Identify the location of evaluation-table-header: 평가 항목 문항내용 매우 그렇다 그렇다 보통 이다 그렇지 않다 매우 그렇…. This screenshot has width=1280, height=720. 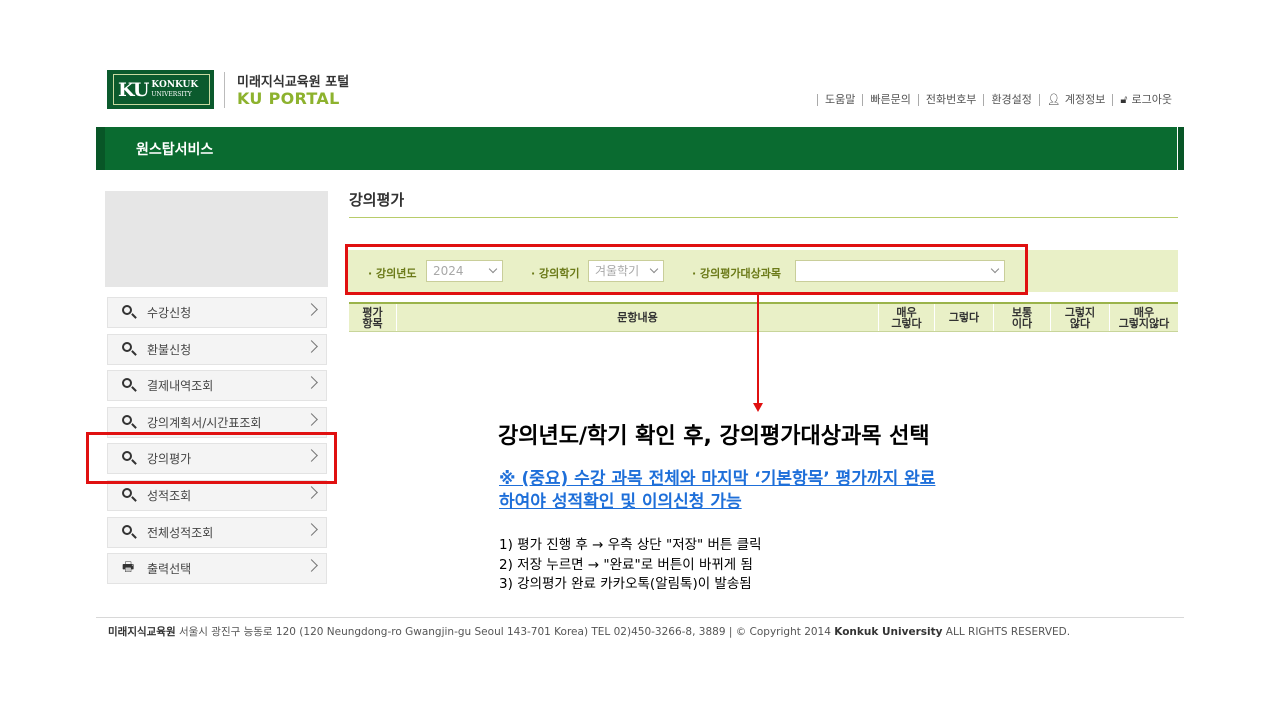
(763, 317).